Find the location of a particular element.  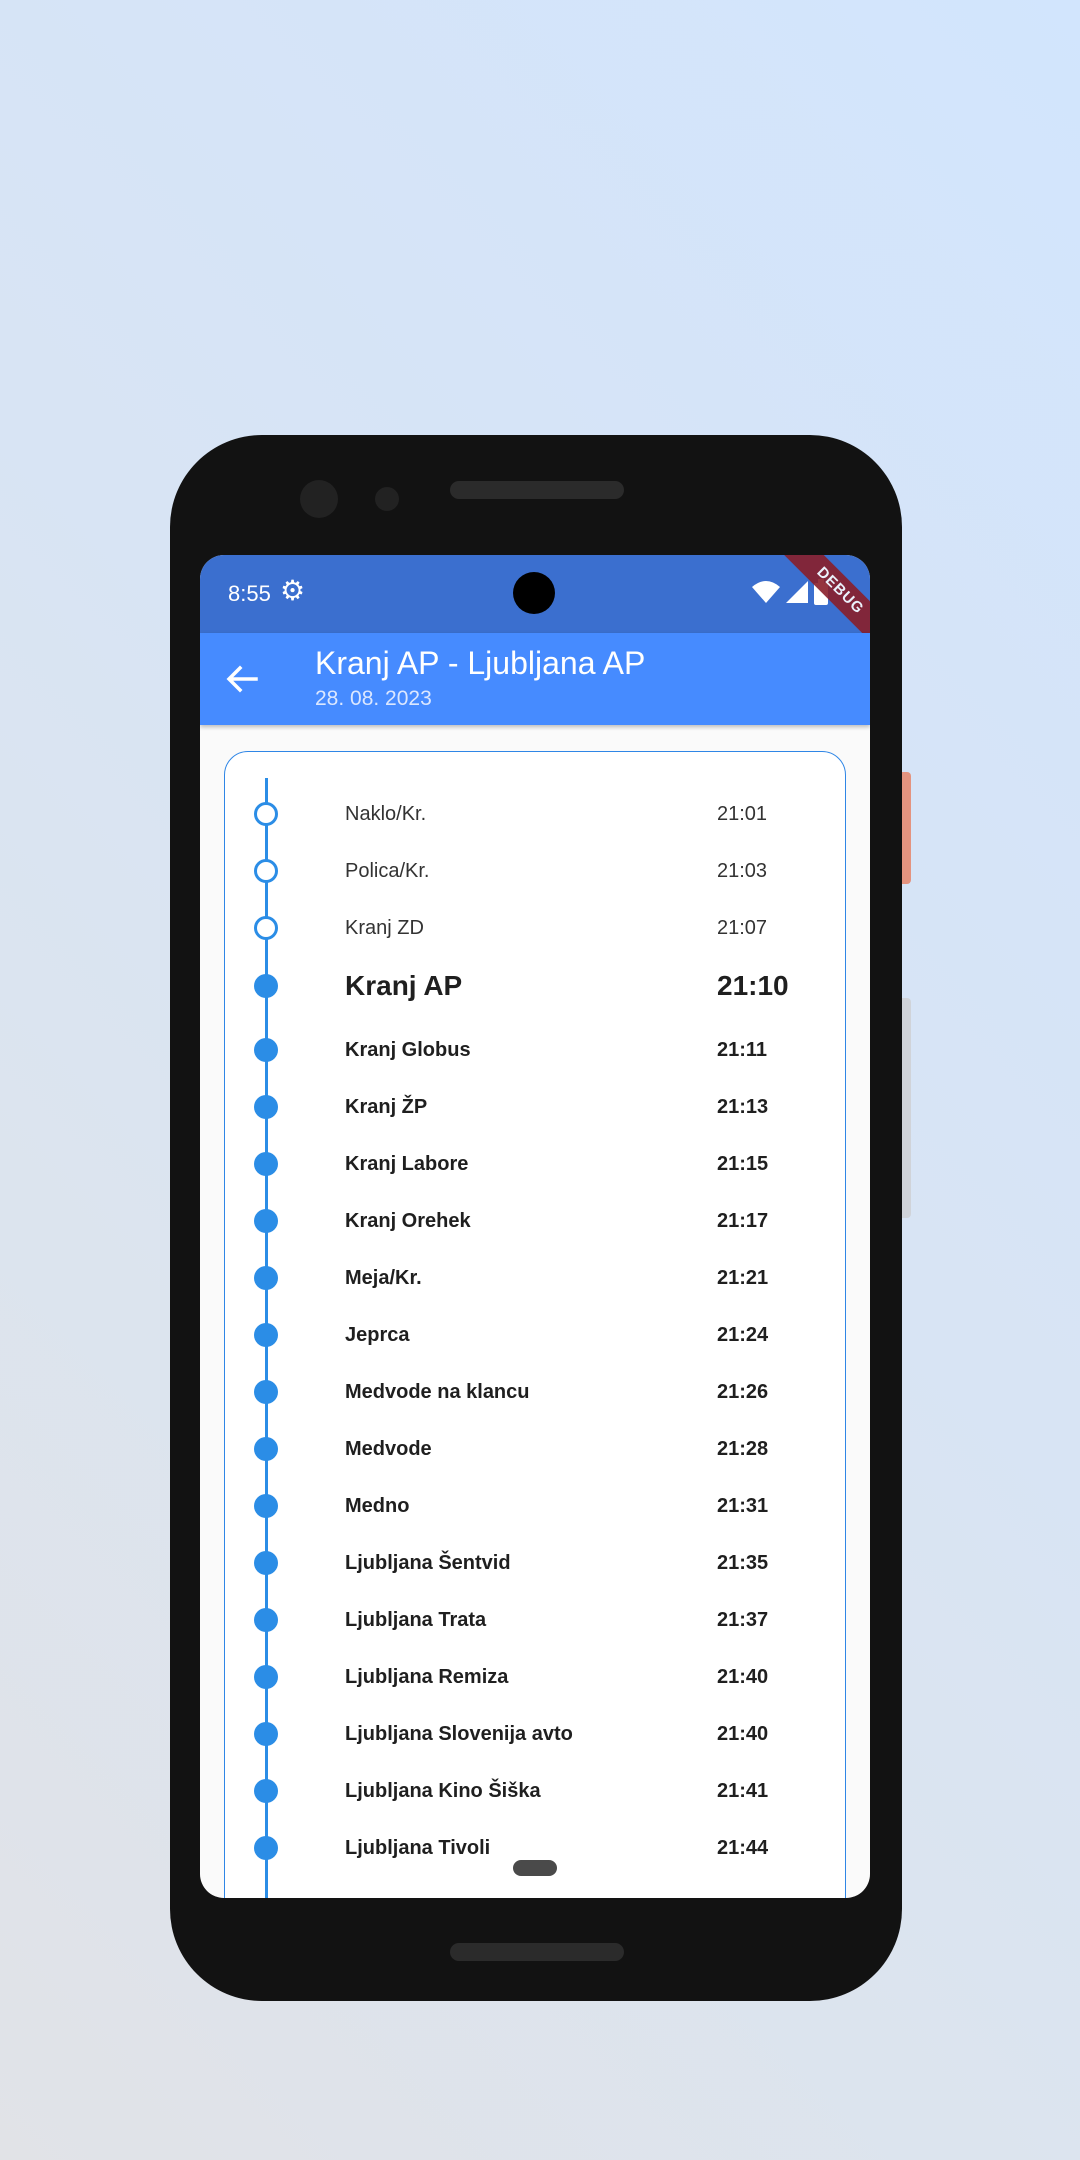

stop-name: Kranj ZD is located at coordinates (384, 928).